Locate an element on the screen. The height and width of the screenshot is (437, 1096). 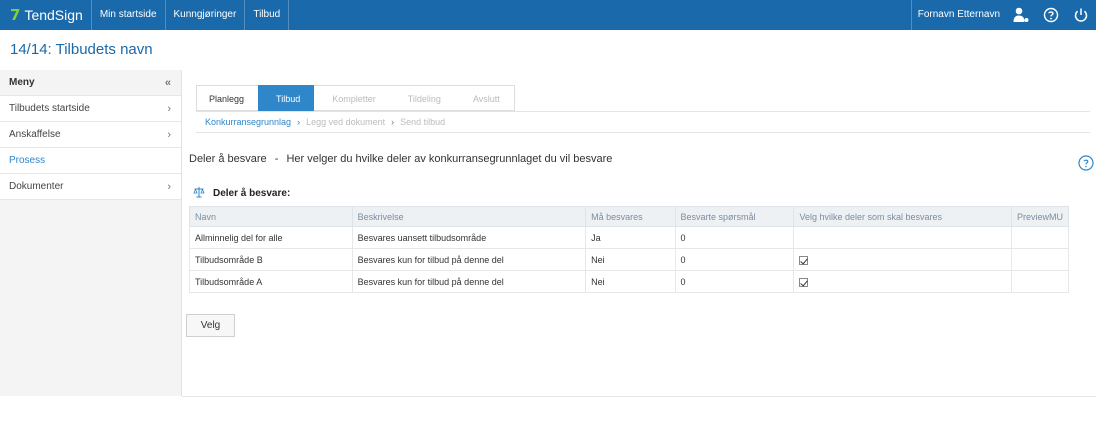
sidebar-item-label: Tilbudets startside is located at coordinates (49, 108).